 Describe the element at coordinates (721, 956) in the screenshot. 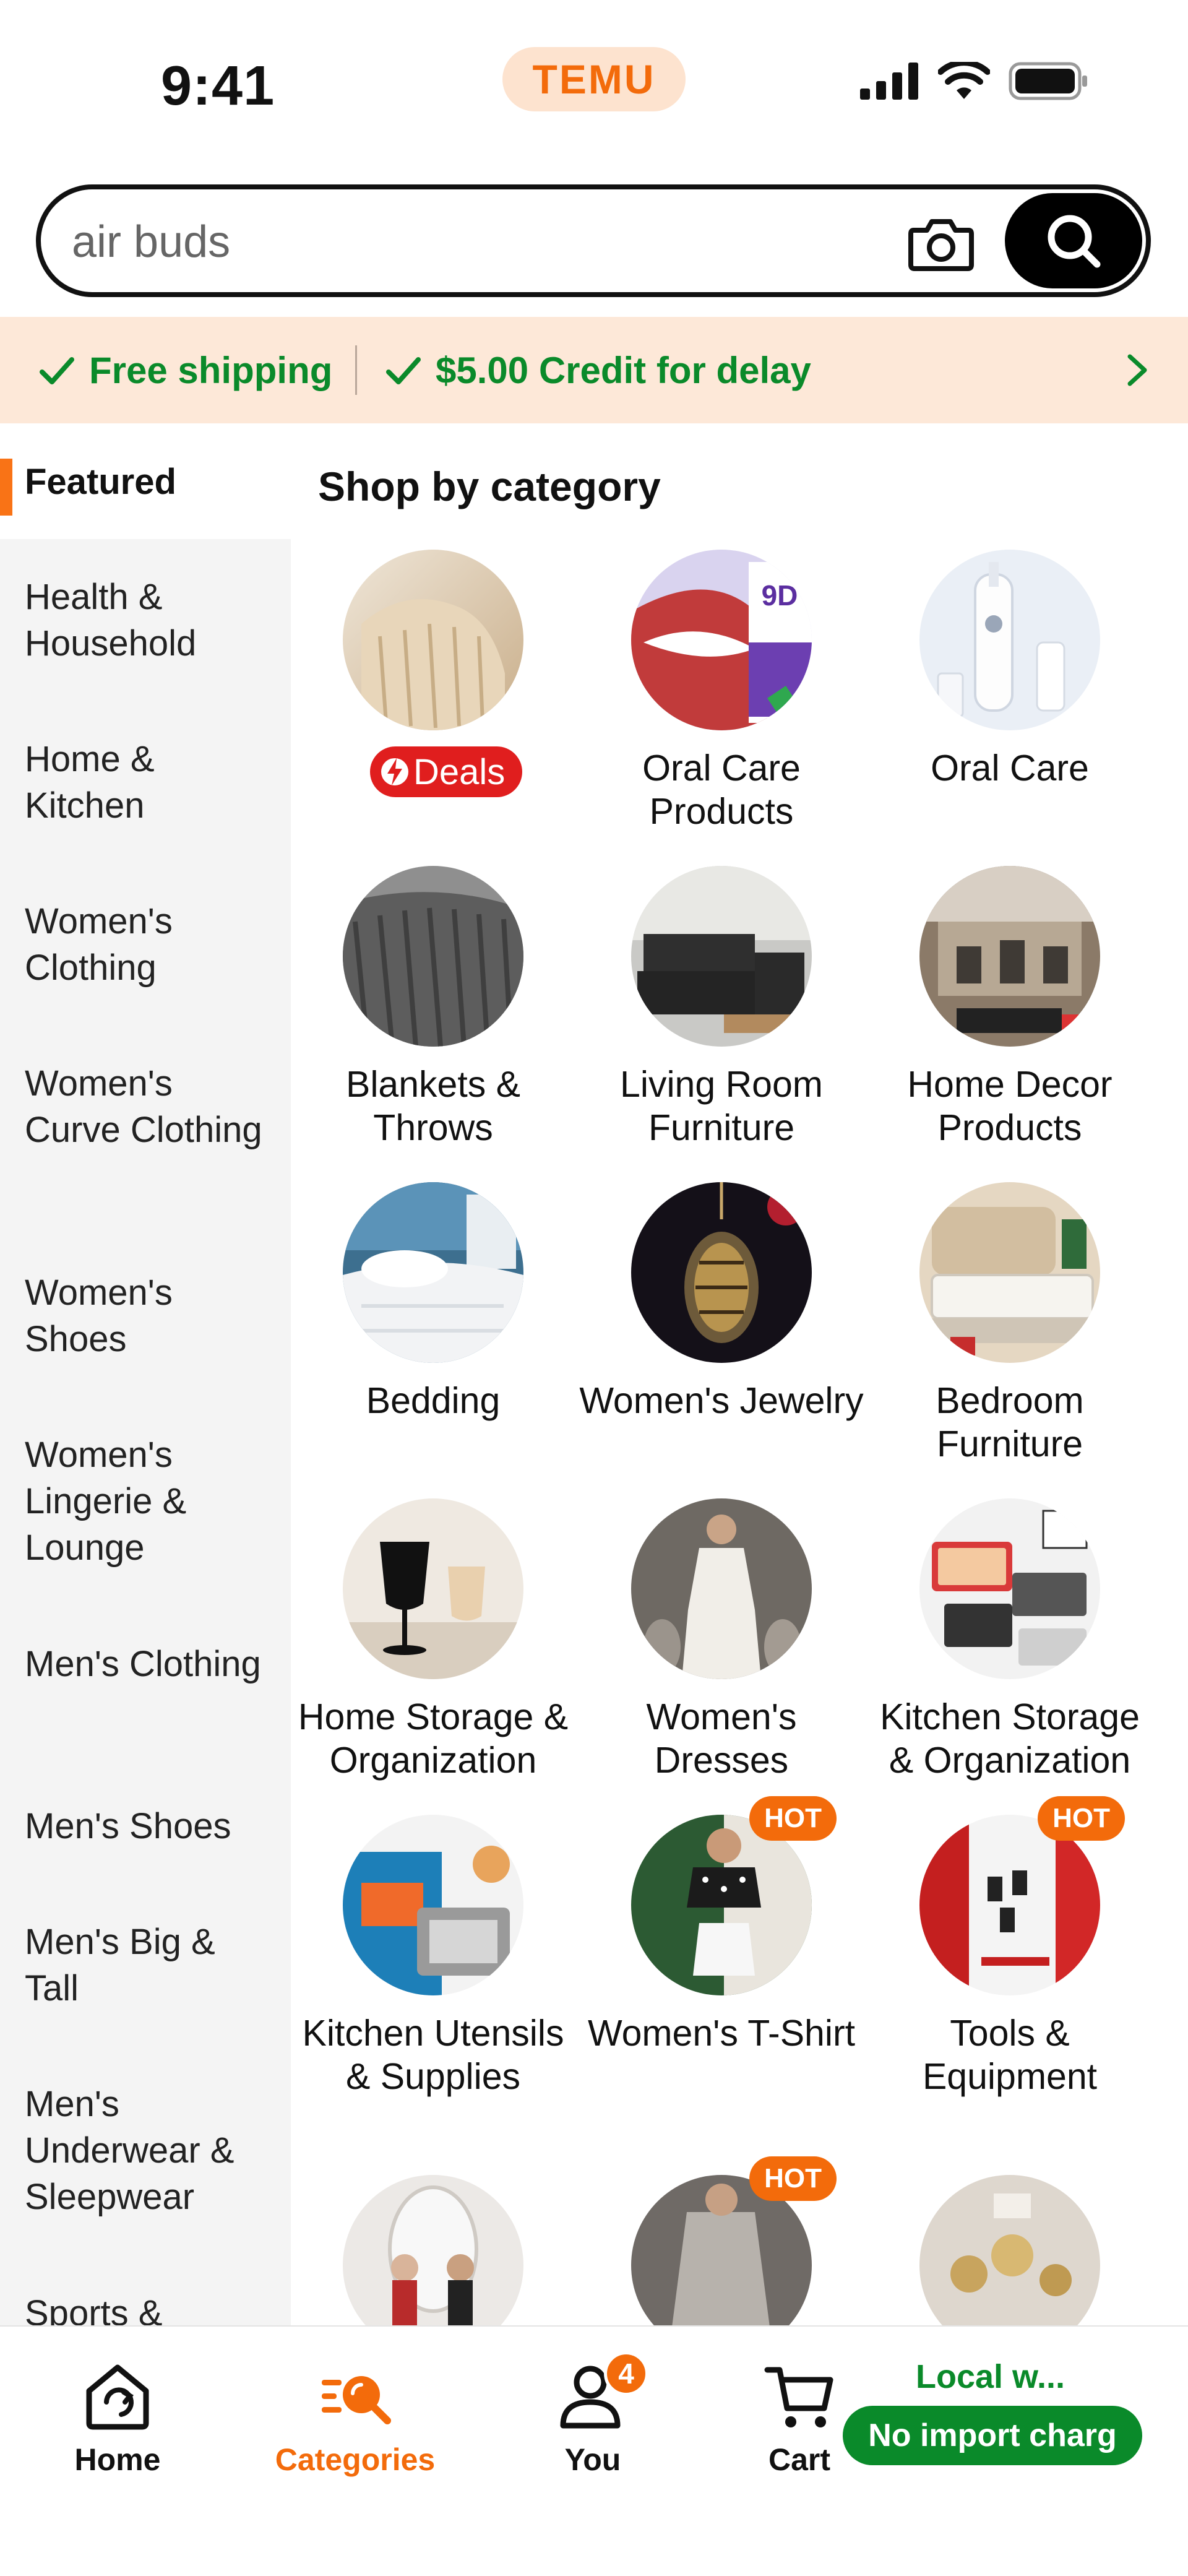

I see `sofa-image` at that location.